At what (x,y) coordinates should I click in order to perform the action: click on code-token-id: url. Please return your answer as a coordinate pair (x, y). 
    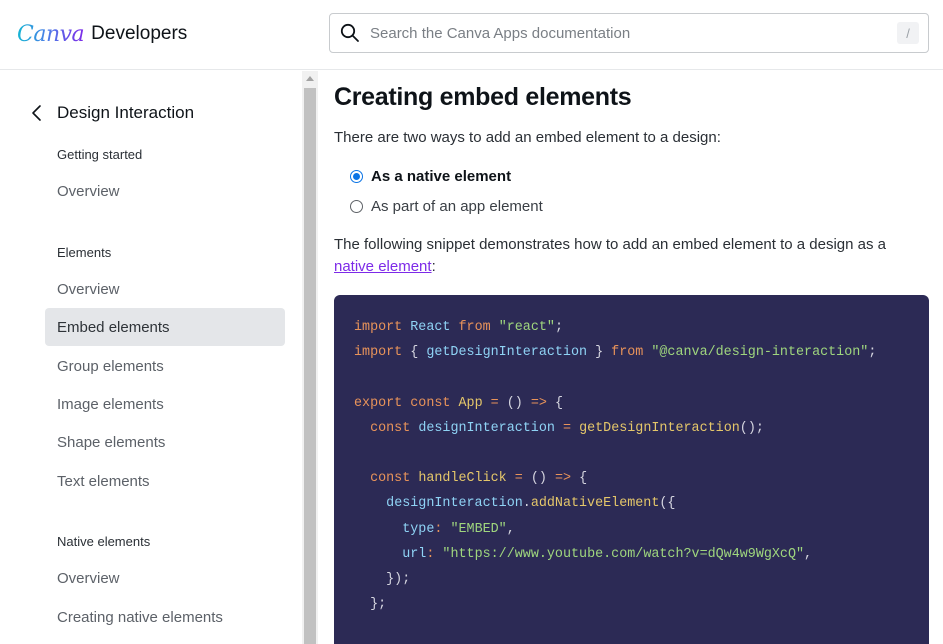
    Looking at the image, I should click on (414, 554).